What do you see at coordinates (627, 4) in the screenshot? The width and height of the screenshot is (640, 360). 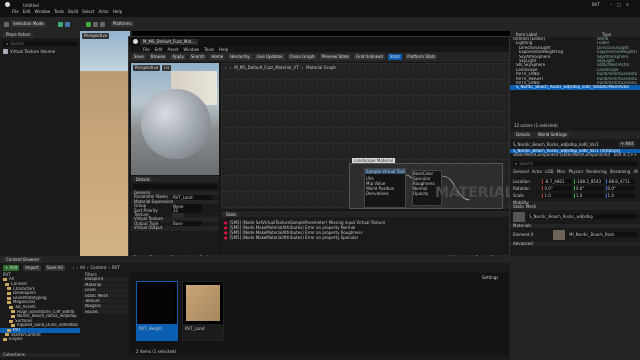 I see `close-icon: ×` at bounding box center [627, 4].